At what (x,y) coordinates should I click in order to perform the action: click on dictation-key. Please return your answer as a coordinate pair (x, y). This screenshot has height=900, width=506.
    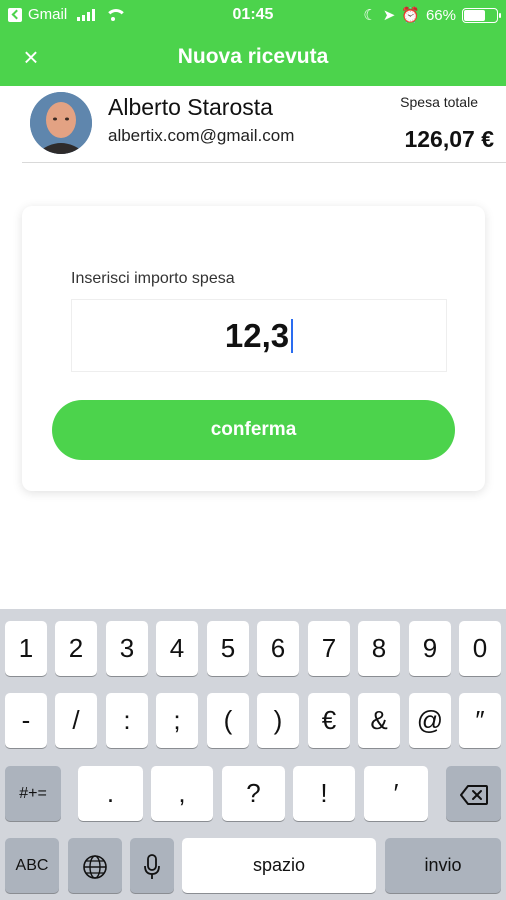
    Looking at the image, I should click on (152, 865).